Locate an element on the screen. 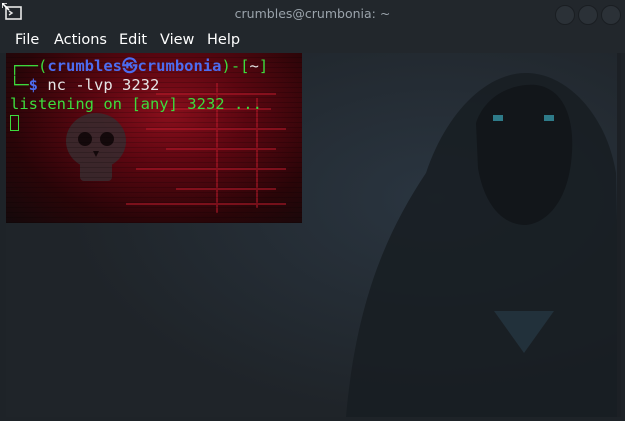 Image resolution: width=625 pixels, height=421 pixels. title-bar: crumbles@crumbonia: ~ is located at coordinates (312, 14).